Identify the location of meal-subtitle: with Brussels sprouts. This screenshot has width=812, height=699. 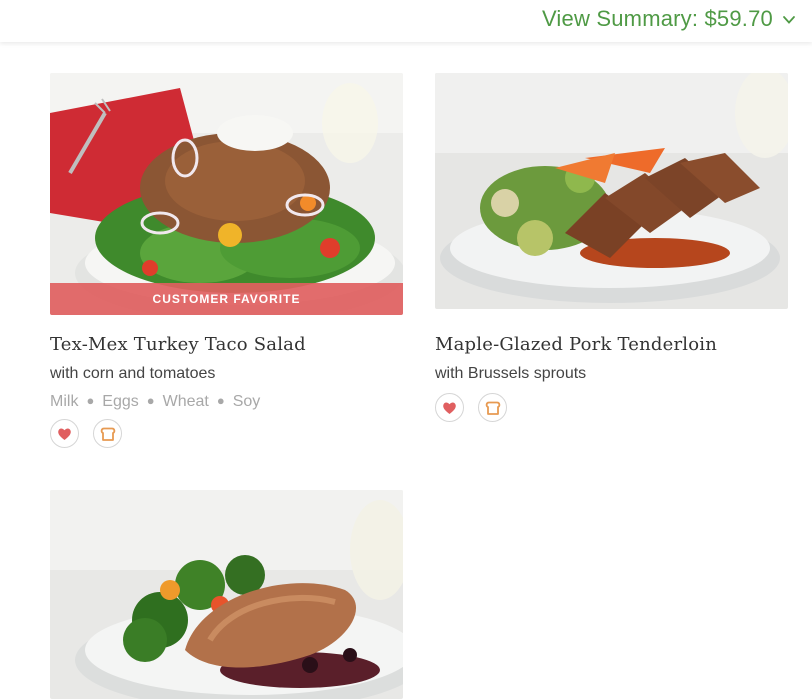
(511, 373).